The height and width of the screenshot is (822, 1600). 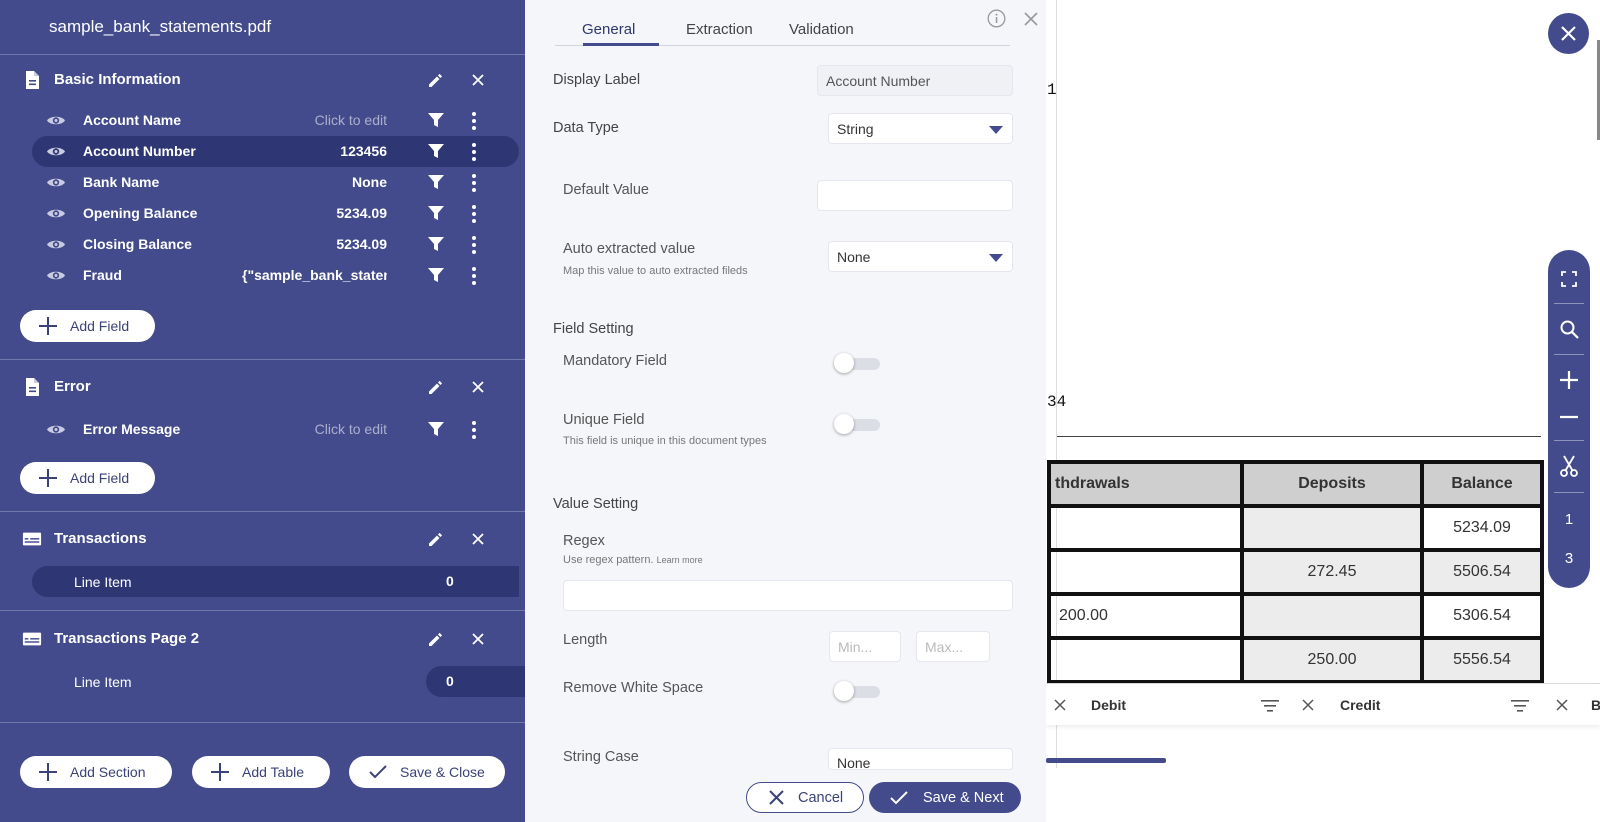 I want to click on field-row-account-number: Account Number 123456, so click(x=275, y=151).